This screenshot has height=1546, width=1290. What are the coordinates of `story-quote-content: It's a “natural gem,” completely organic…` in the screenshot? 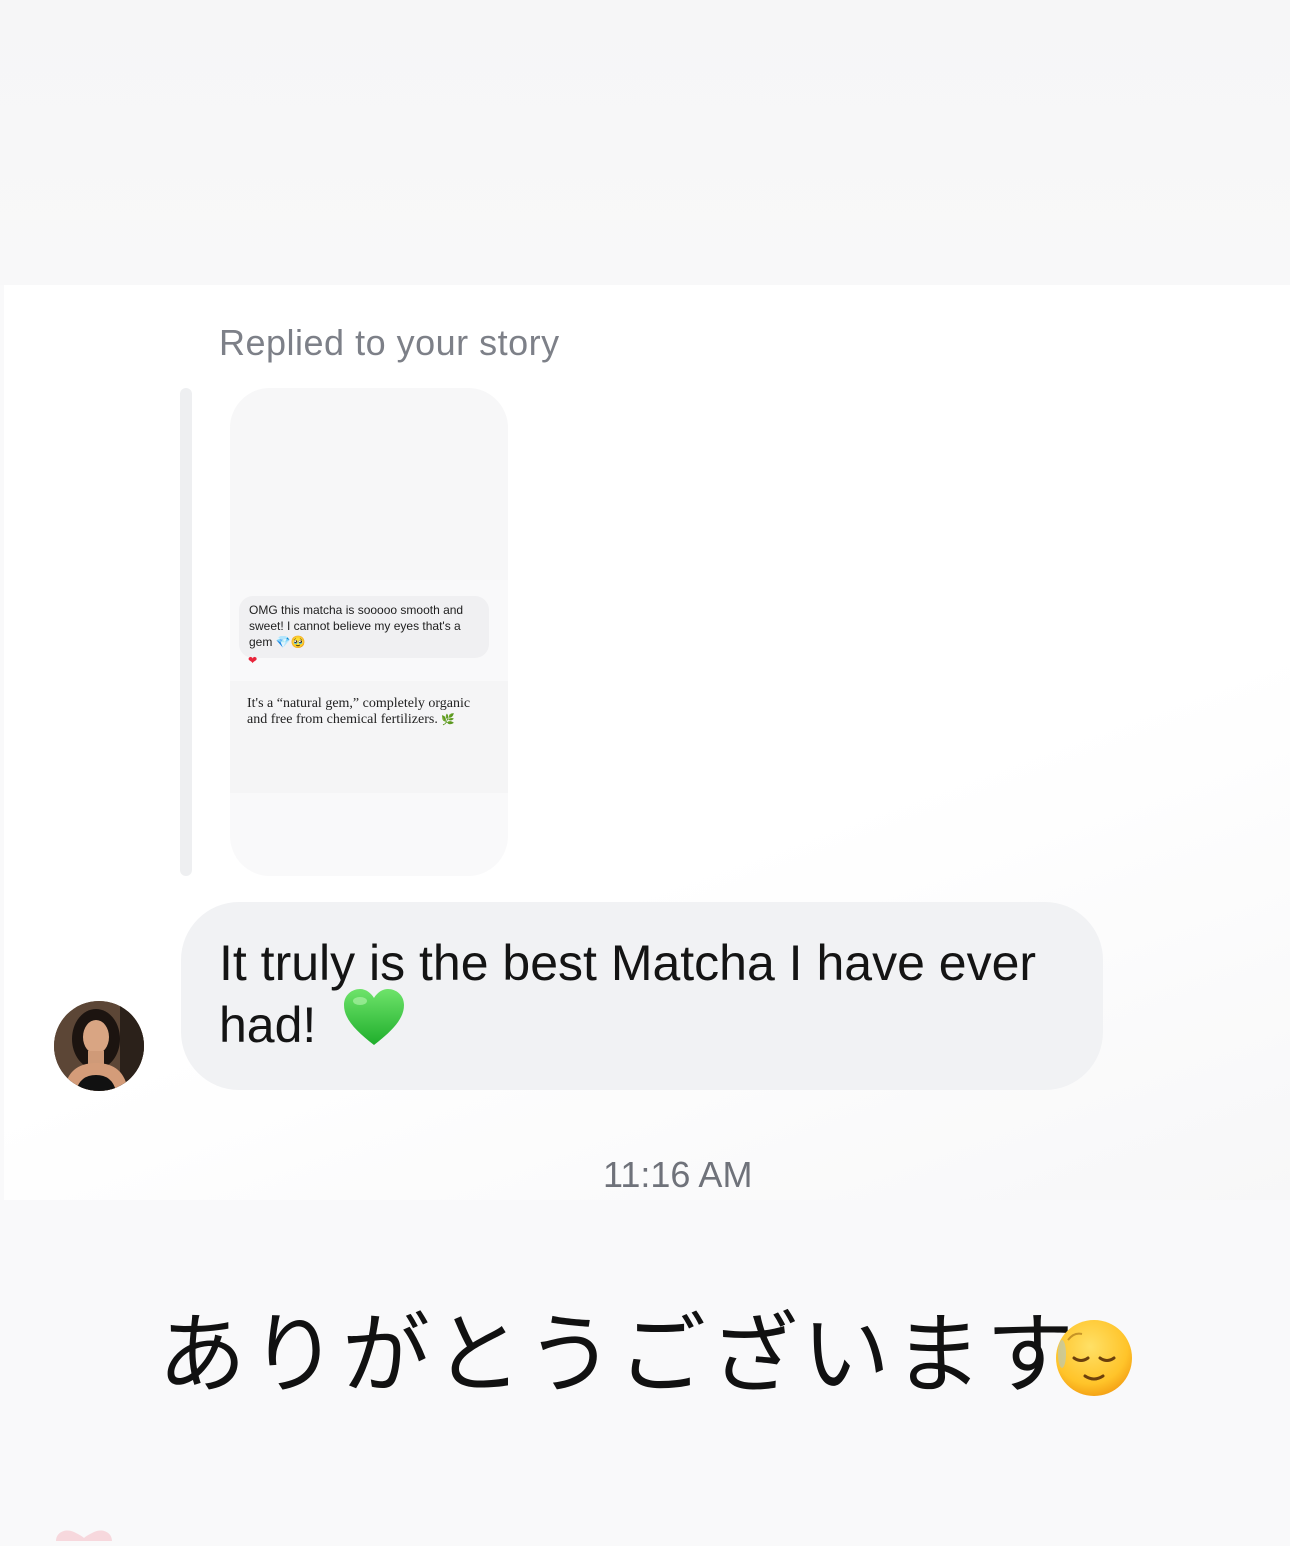 It's located at (359, 711).